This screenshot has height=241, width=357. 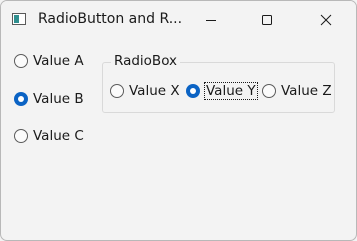 I want to click on maximize-icon, so click(x=267, y=20).